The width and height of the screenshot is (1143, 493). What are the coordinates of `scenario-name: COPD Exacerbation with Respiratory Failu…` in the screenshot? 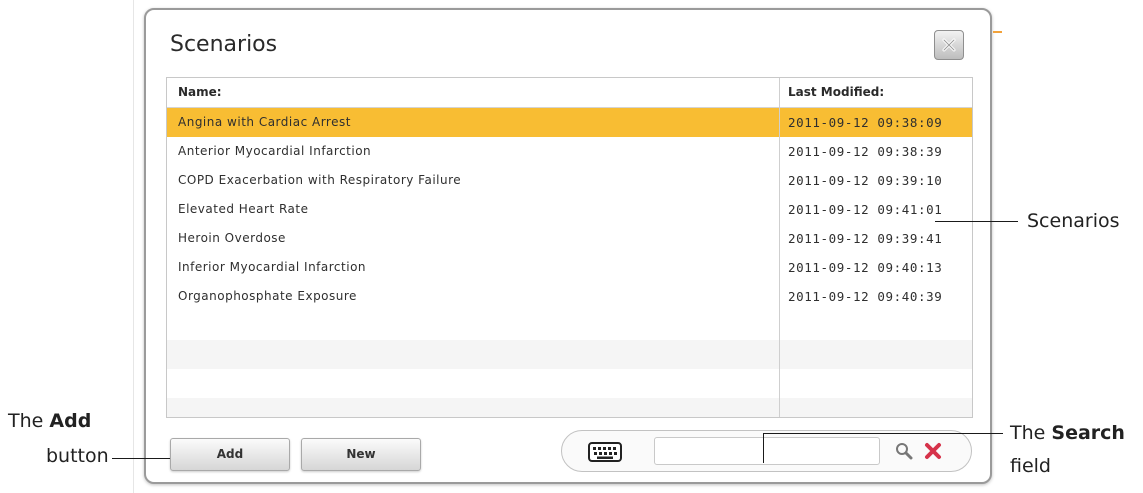 It's located at (320, 180).